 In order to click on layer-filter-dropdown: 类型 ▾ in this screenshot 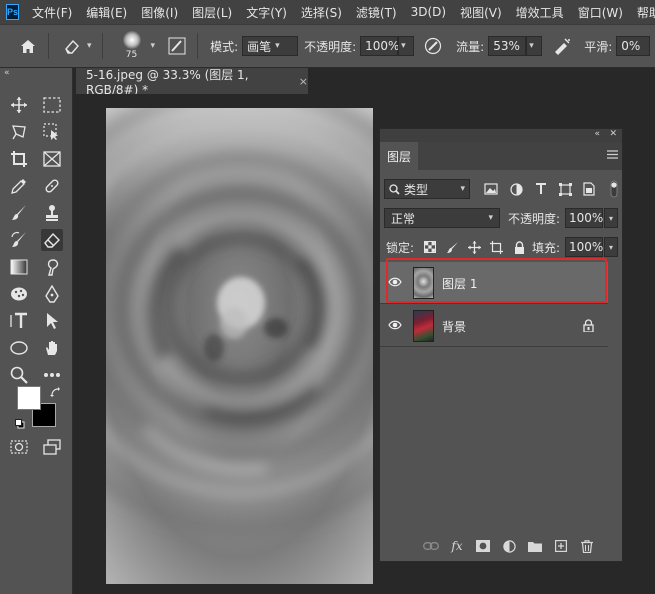, I will do `click(427, 189)`.